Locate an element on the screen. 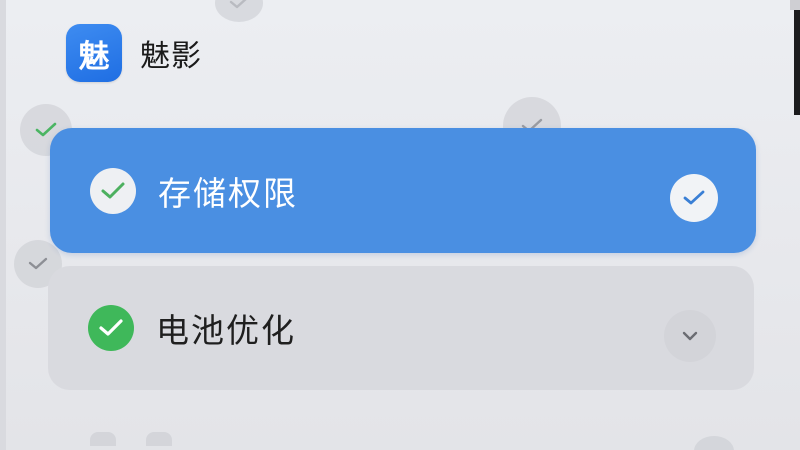 The width and height of the screenshot is (800, 450). chevron-down-icon is located at coordinates (690, 336).